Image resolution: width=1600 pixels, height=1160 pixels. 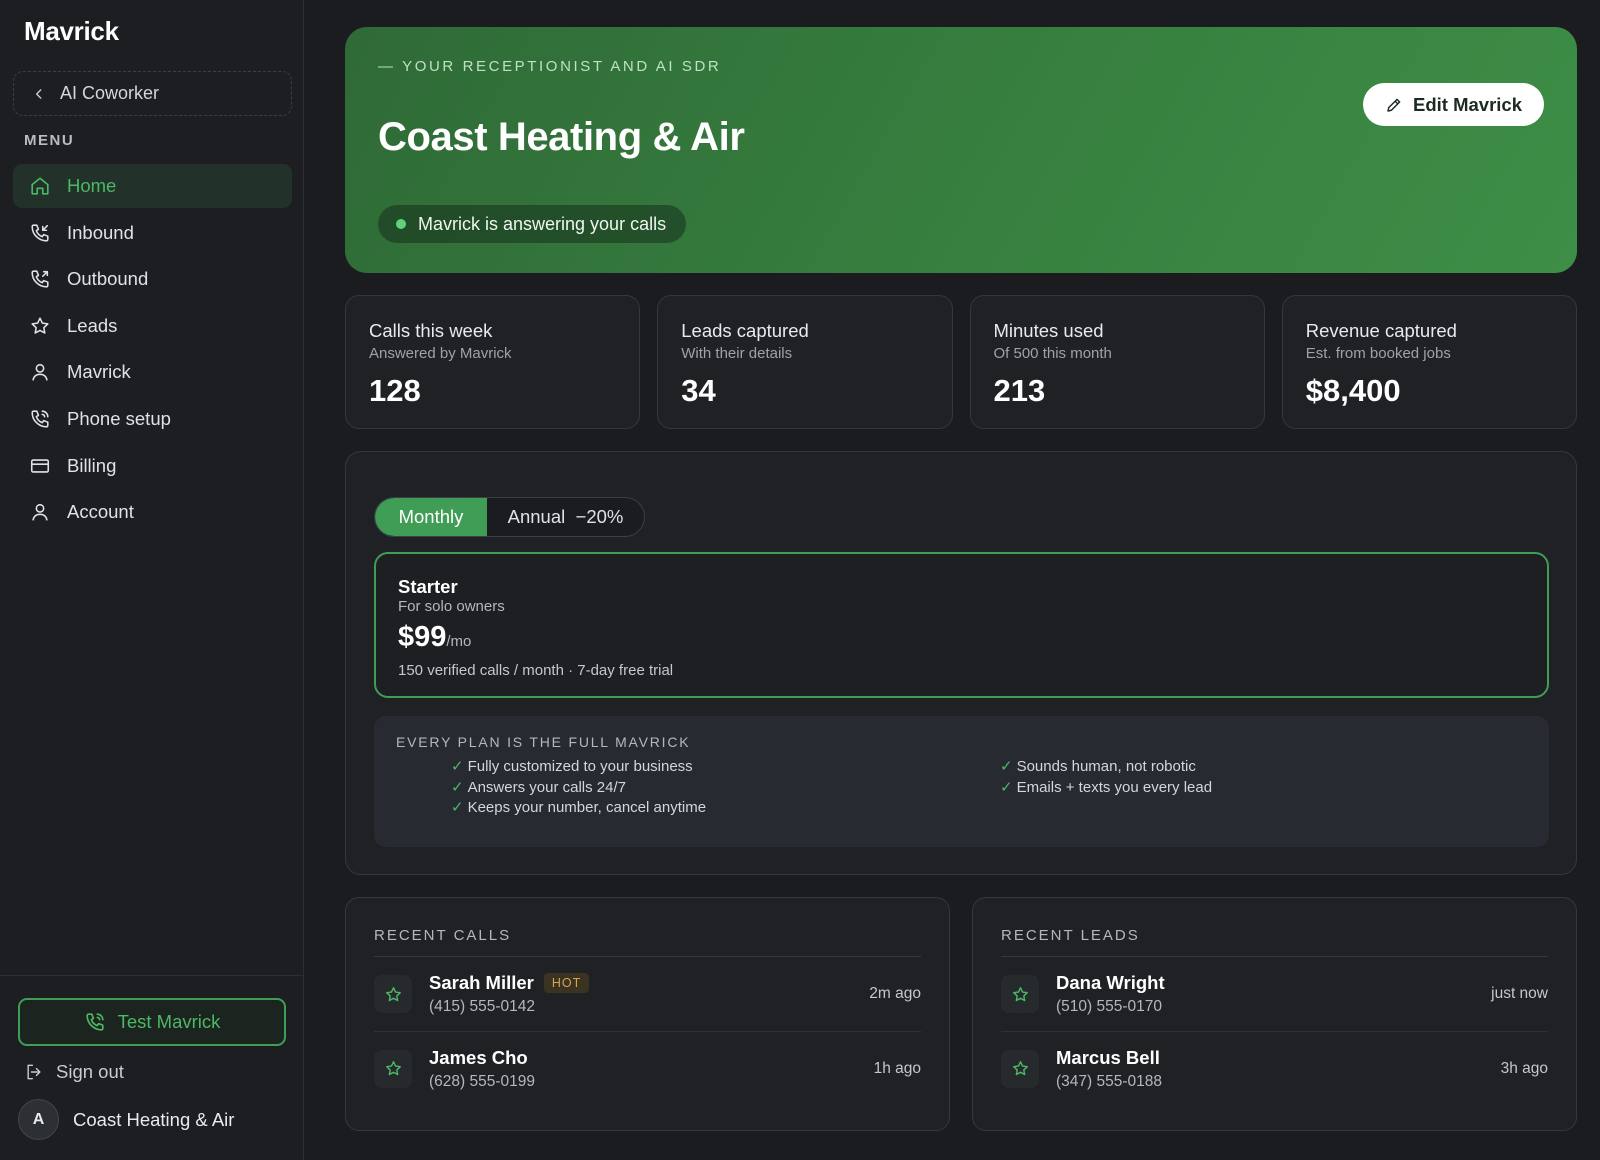 I want to click on table-row: Sarah Miller HOT (415) 555-0142 2m ago, so click(x=647, y=994).